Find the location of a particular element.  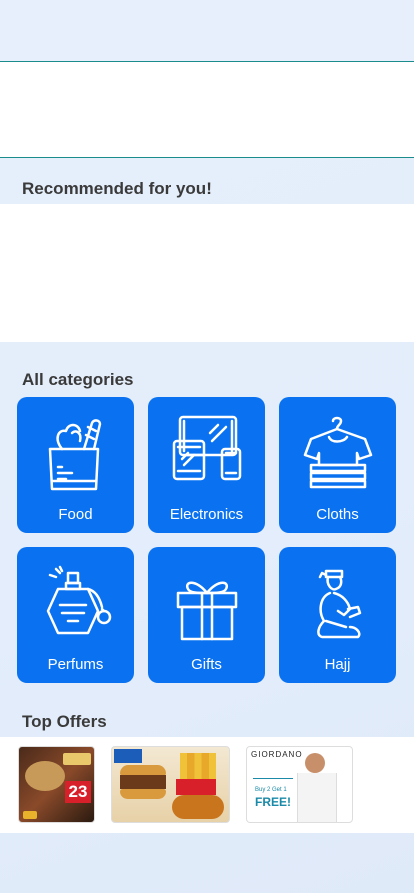

category-label: Food is located at coordinates (75, 514).